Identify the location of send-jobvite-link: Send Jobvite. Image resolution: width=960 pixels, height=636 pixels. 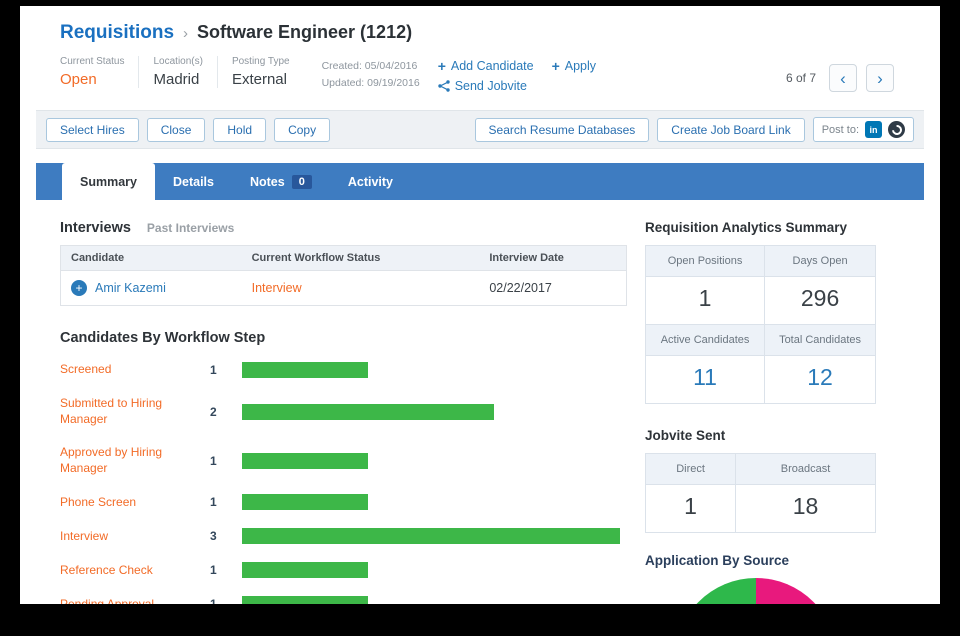
(482, 86).